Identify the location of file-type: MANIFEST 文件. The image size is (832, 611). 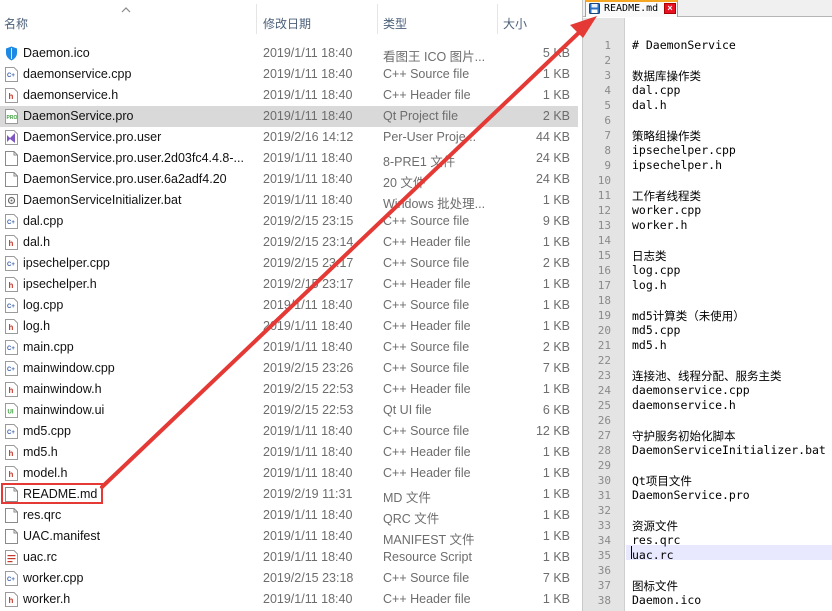
(429, 540).